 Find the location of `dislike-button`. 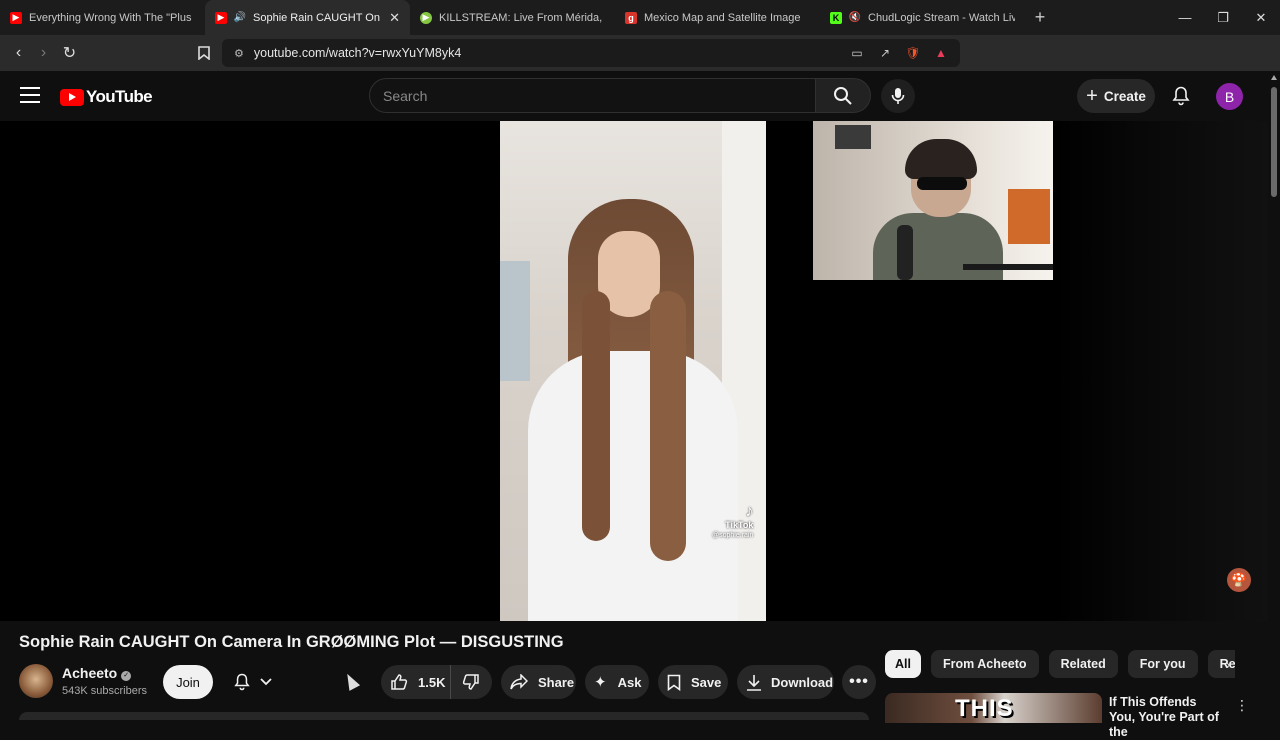

dislike-button is located at coordinates (471, 682).